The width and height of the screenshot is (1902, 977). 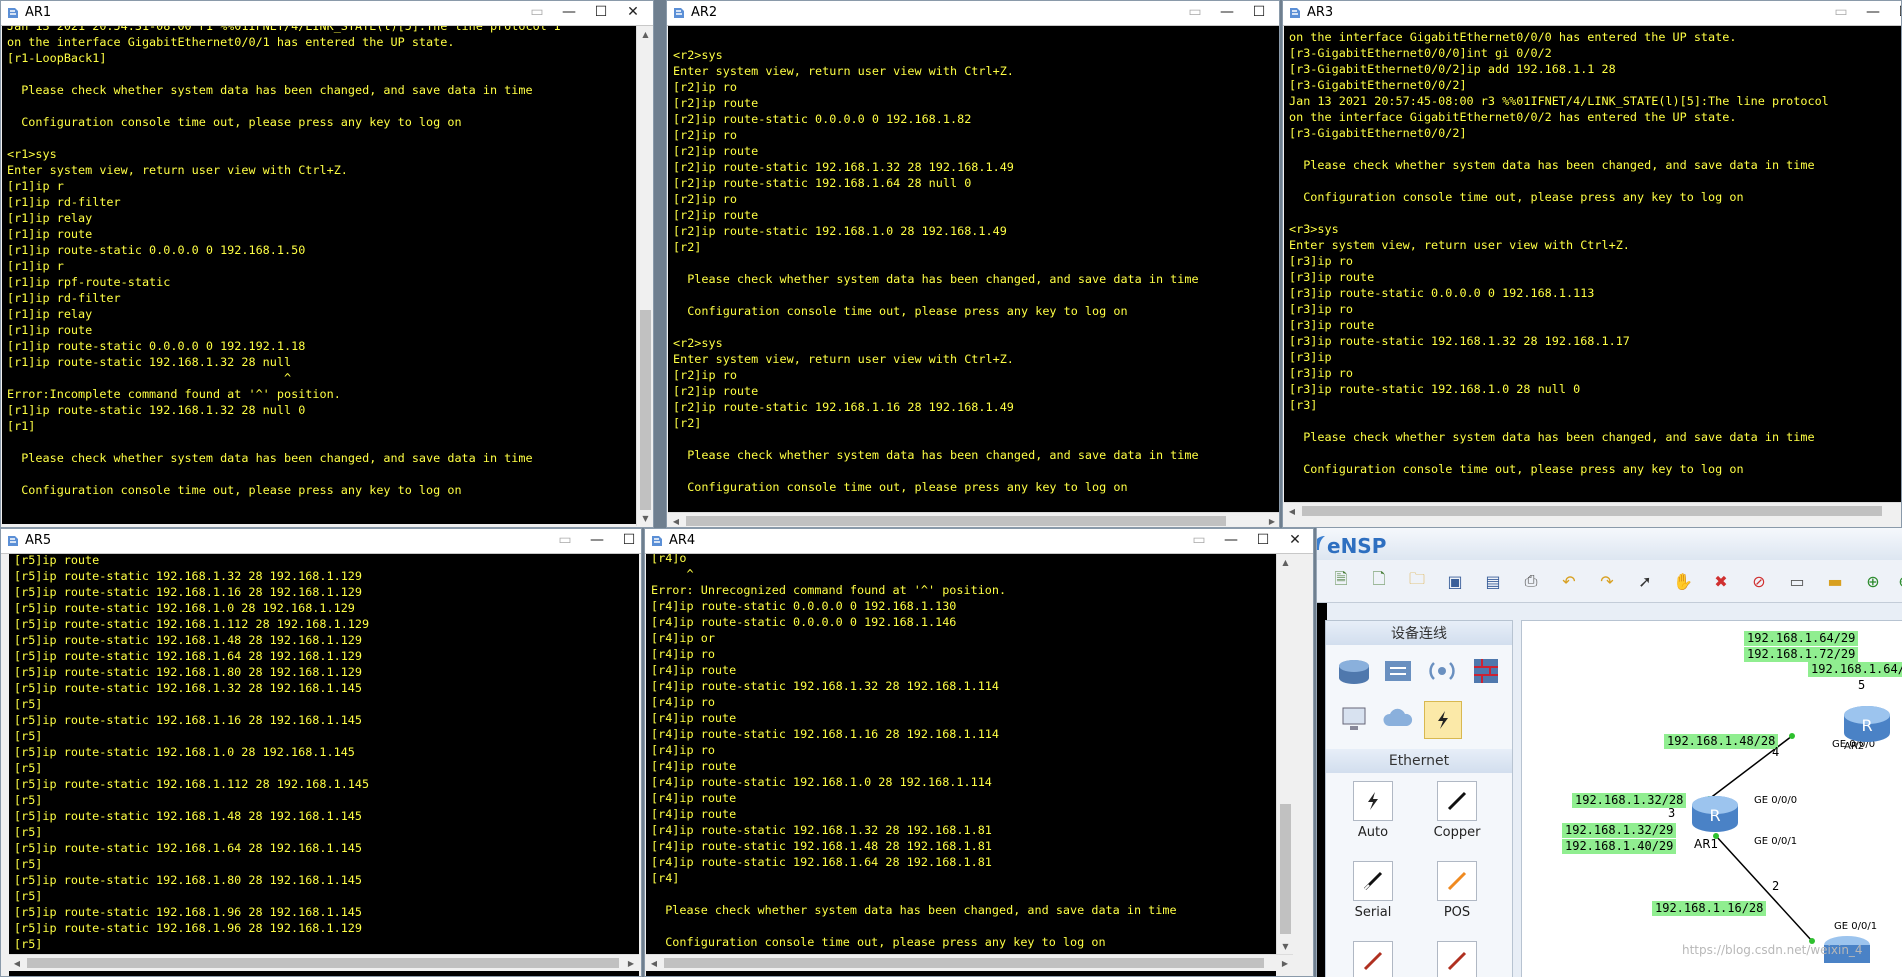 What do you see at coordinates (1801, 654) in the screenshot?
I see `subnet-label: 192.168.1.72/29` at bounding box center [1801, 654].